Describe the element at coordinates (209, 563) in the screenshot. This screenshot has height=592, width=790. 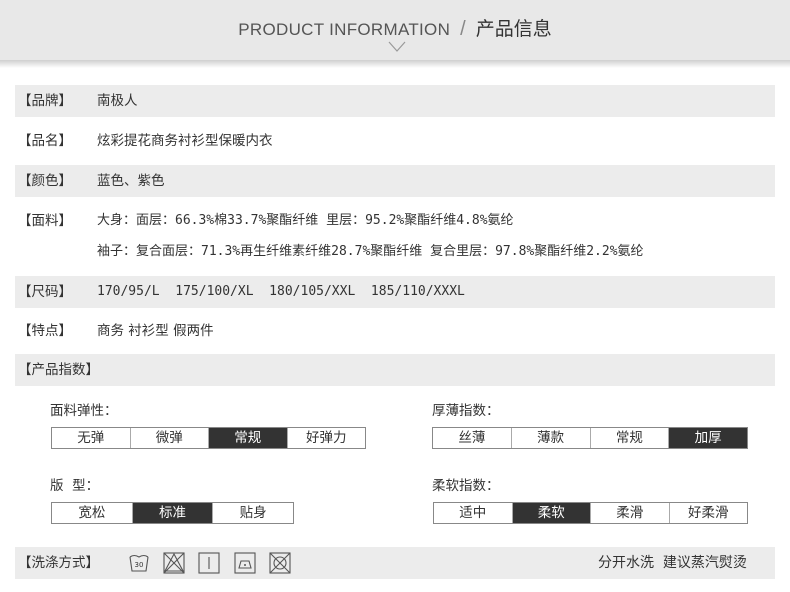
I see `line-dry-icon` at that location.